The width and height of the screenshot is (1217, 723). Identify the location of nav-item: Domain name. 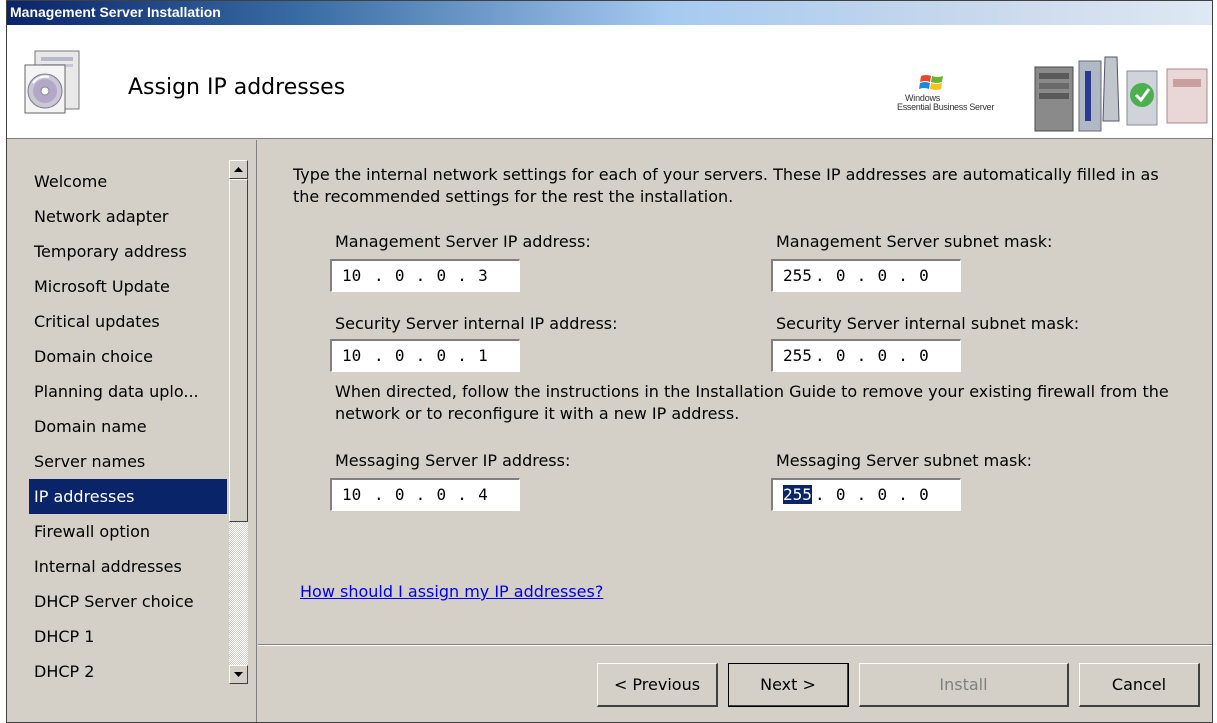
(128, 426).